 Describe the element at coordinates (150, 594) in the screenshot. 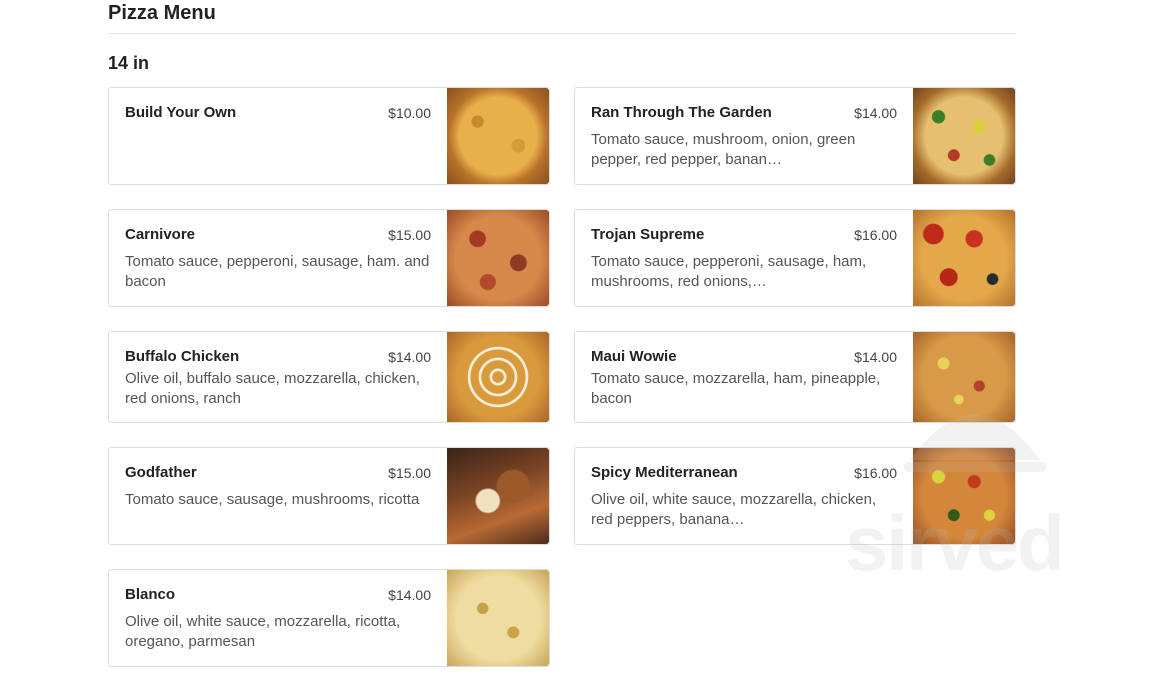

I see `menu-item-name: Blanco` at that location.